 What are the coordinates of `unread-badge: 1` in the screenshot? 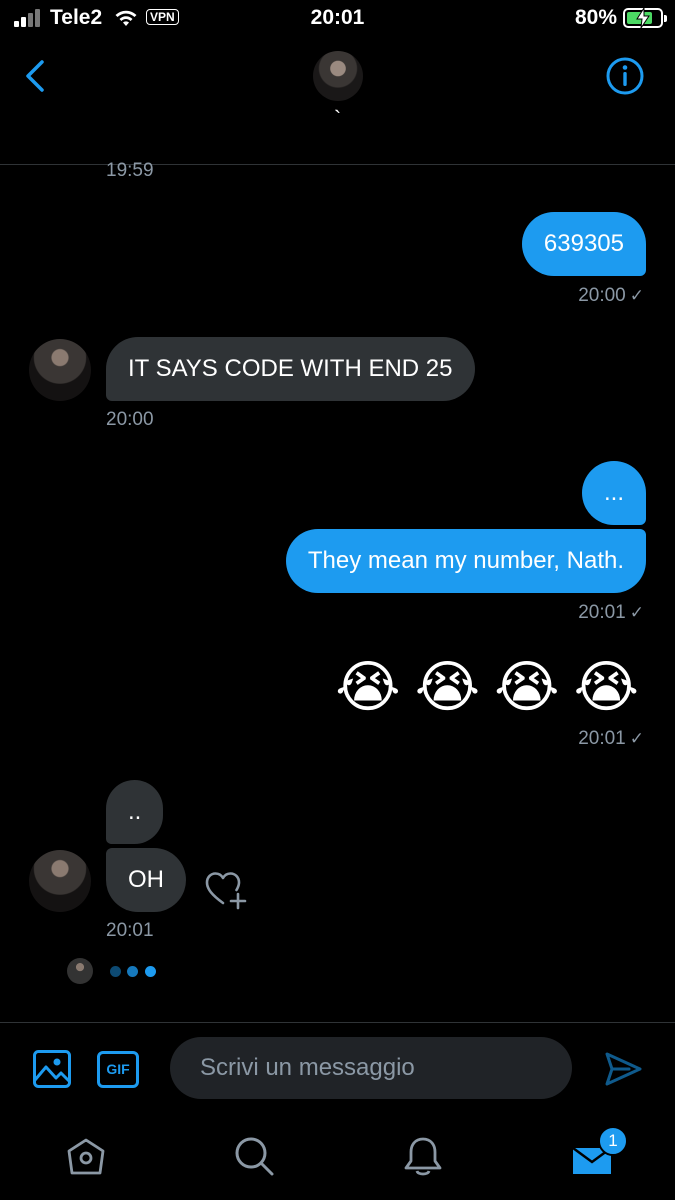 It's located at (613, 1141).